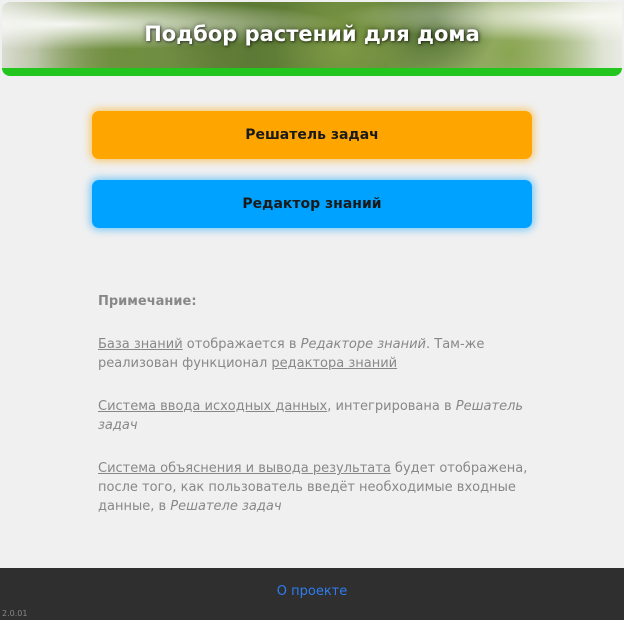 The image size is (624, 620). I want to click on version-label: 2.0.01, so click(15, 613).